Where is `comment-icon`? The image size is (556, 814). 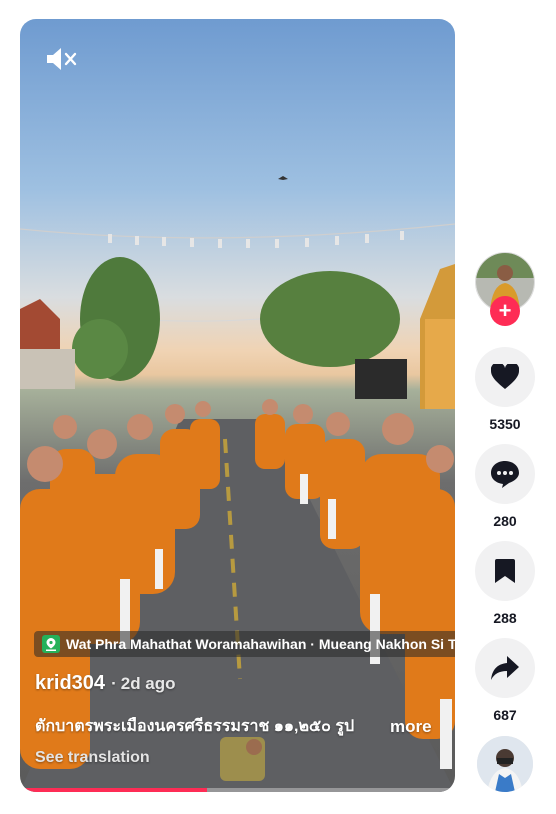
comment-icon is located at coordinates (505, 474).